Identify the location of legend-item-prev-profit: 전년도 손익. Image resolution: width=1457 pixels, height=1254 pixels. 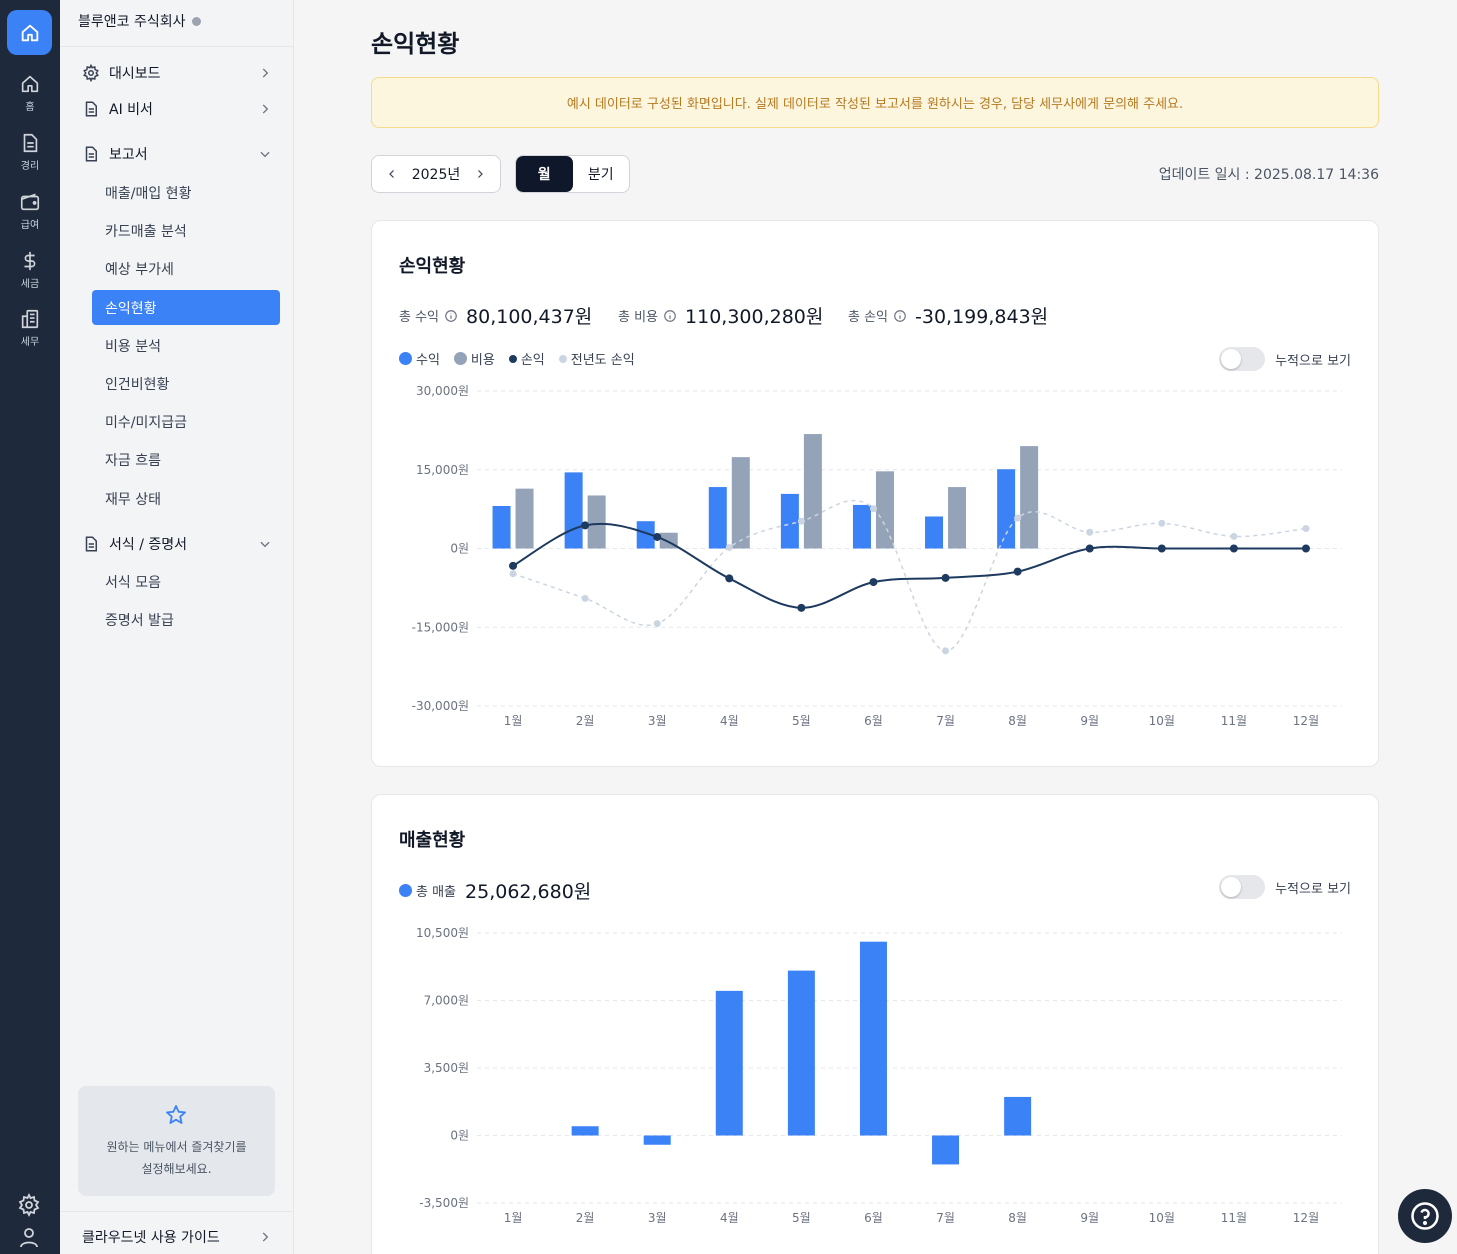
(596, 358).